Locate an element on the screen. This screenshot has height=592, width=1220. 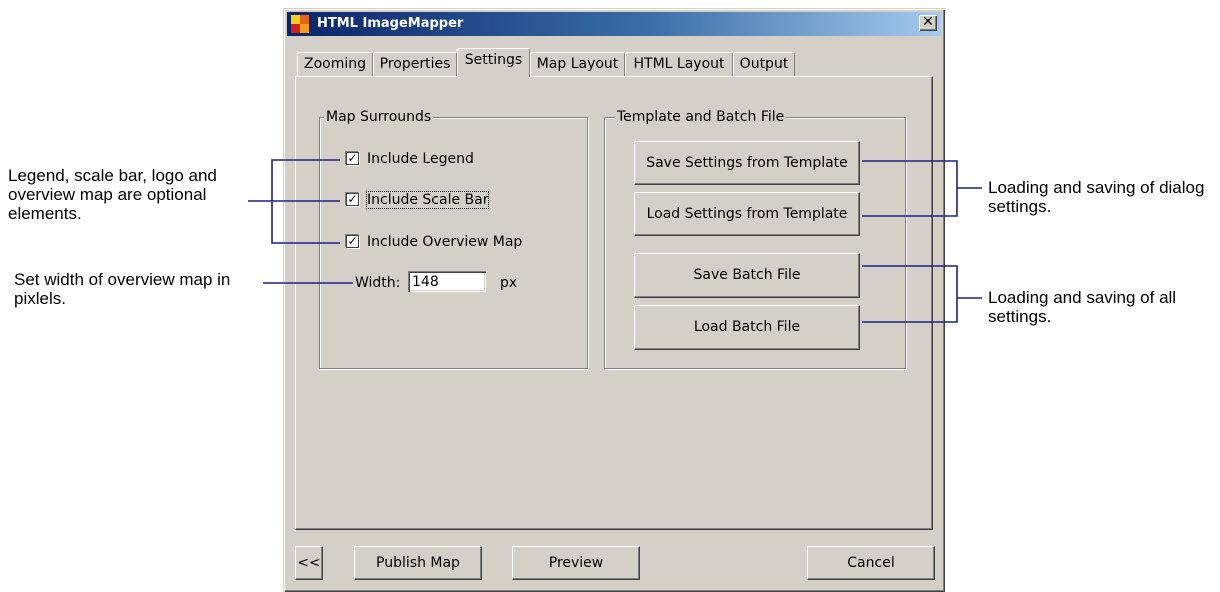
imagemapper-app-icon is located at coordinates (300, 24).